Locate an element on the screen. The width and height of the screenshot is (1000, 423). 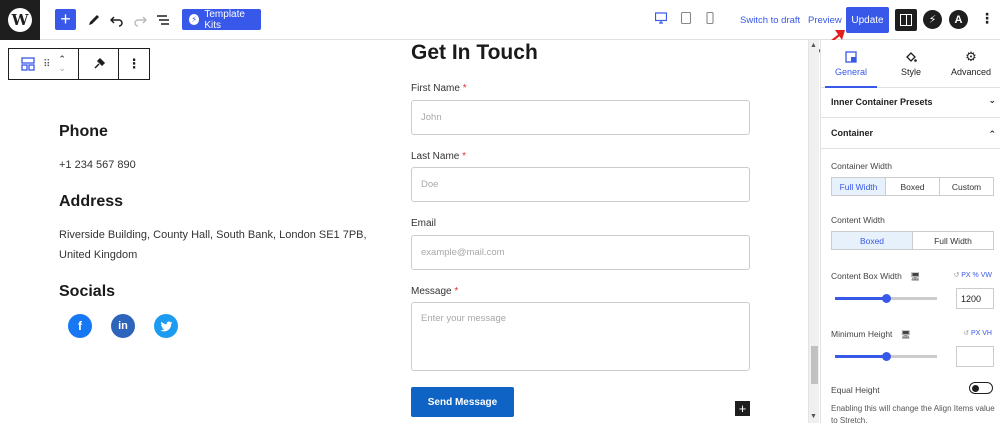
inner-presets-label: Inner Container Presets is located at coordinates (882, 102).